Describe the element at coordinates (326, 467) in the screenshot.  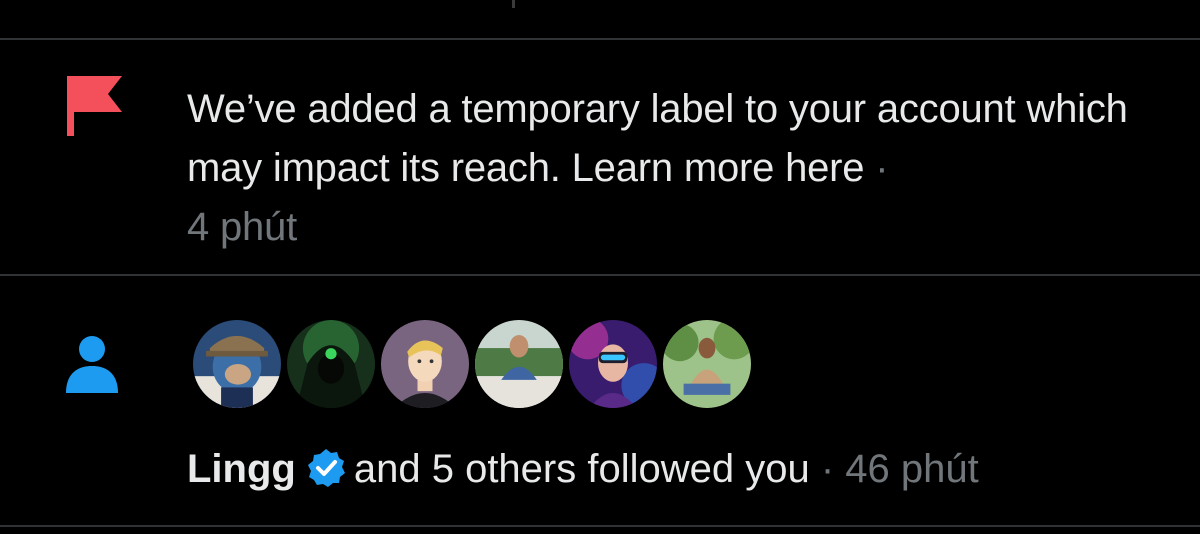
I see `verified-badge-icon` at that location.